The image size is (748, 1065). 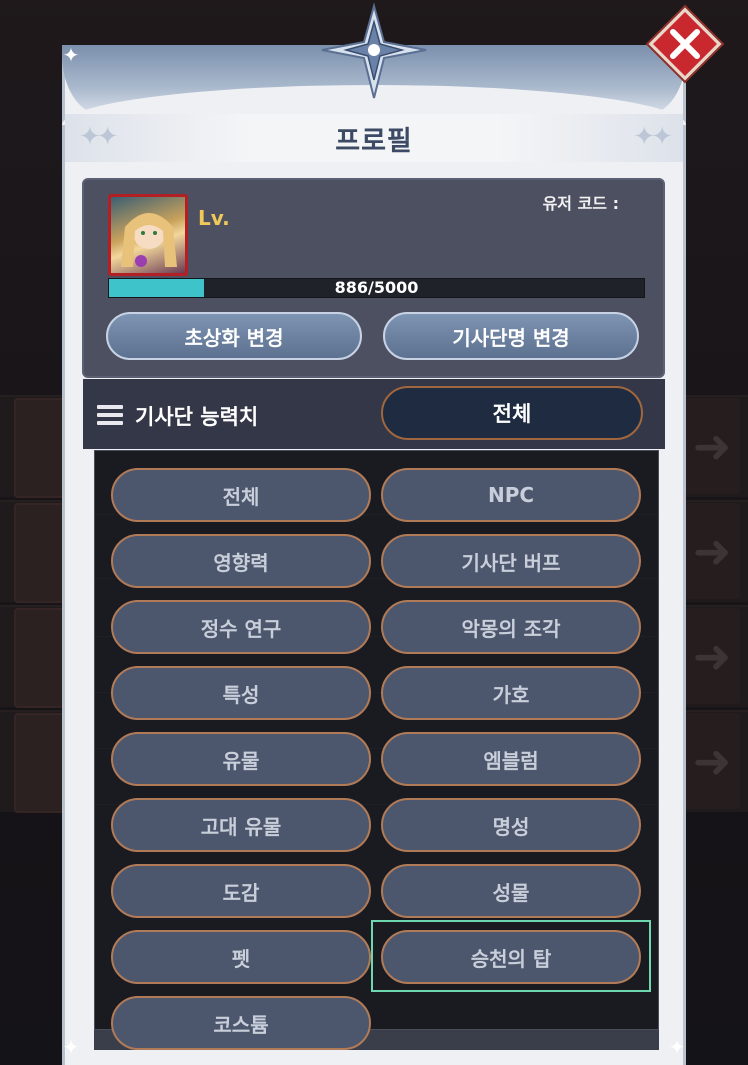 I want to click on user-code-label: 유저 코드 :, so click(x=580, y=203).